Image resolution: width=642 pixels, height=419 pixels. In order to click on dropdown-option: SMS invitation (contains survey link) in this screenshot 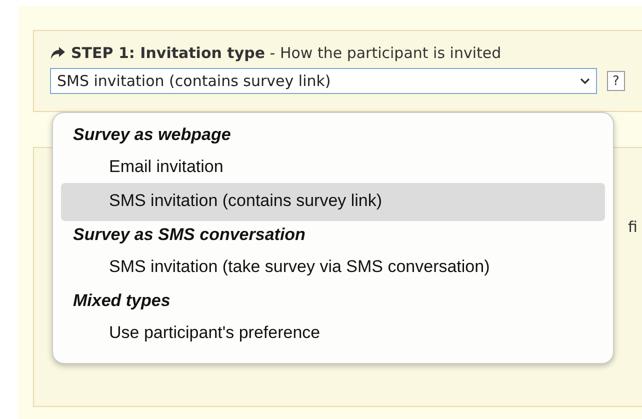, I will do `click(333, 202)`.